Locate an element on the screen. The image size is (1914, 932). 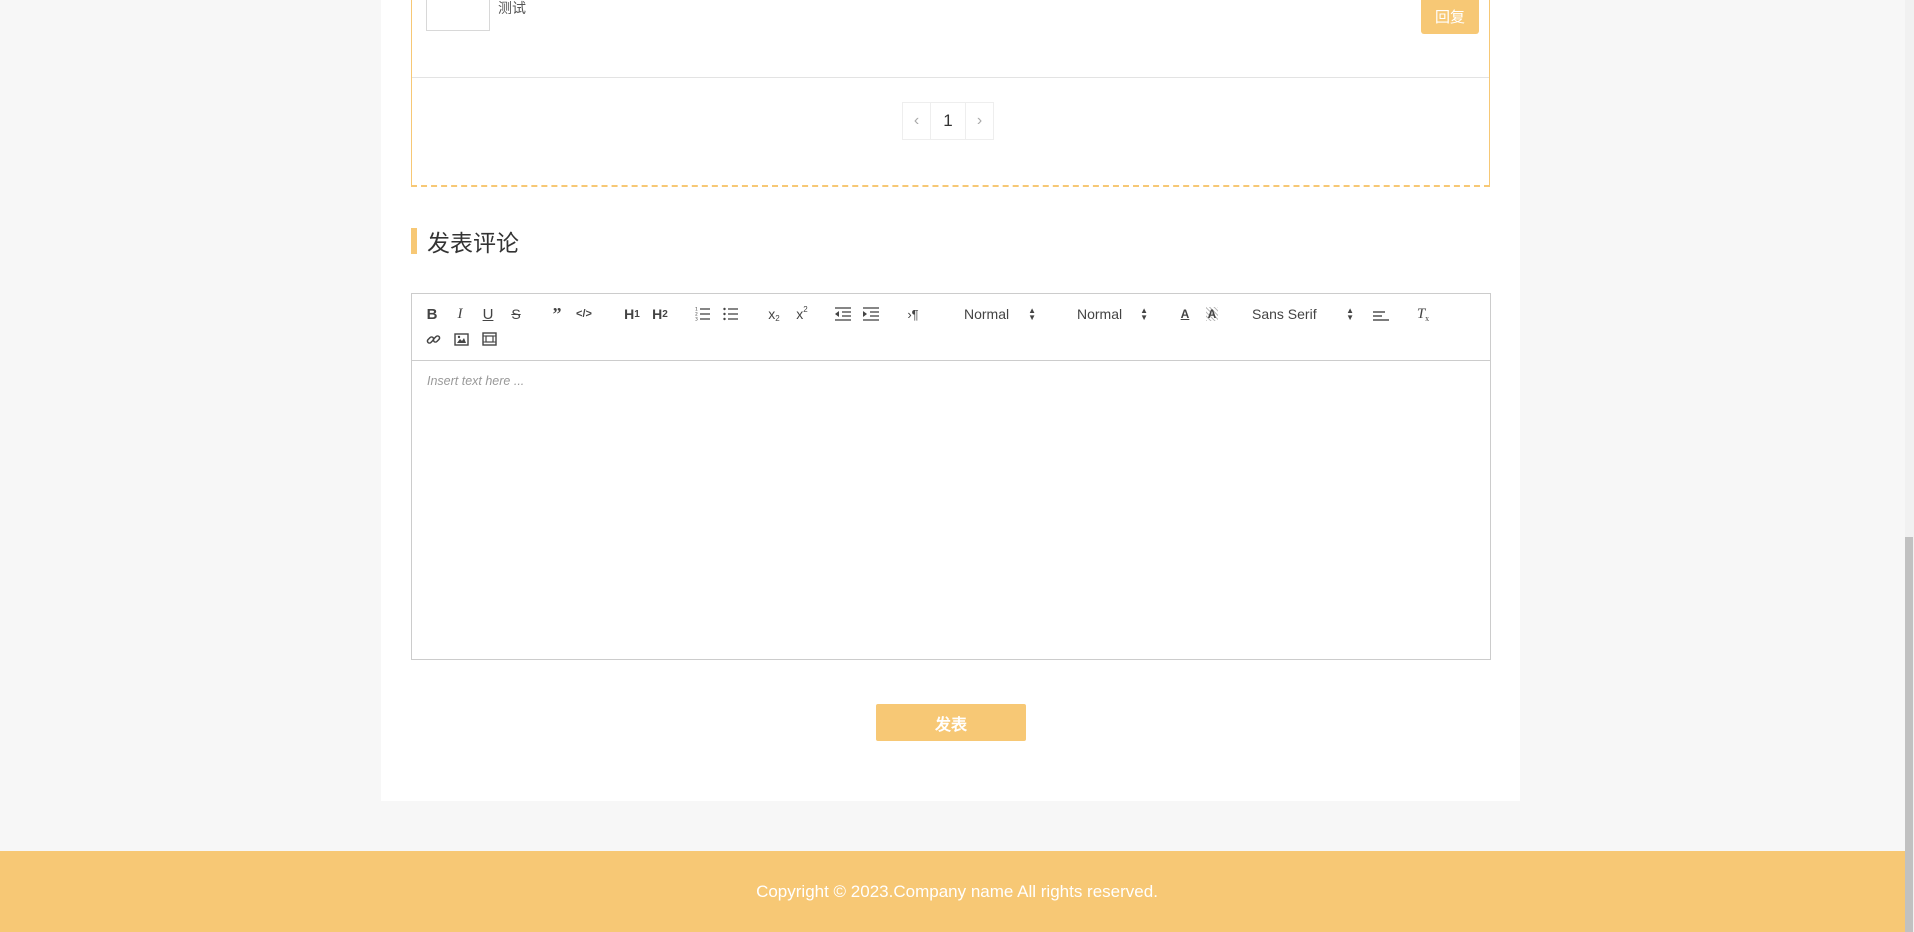
font-picker-label: Sans Serif is located at coordinates (1284, 314).